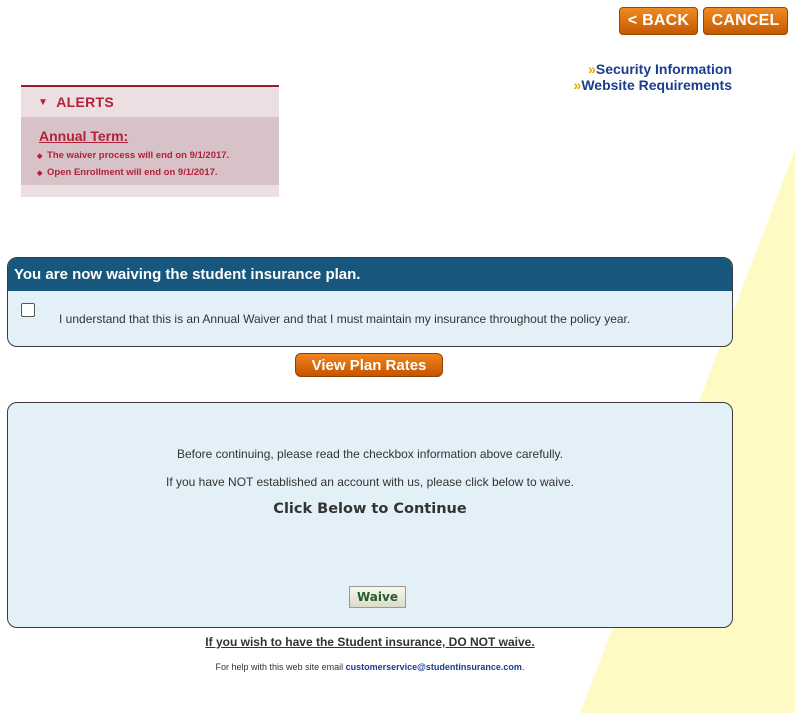 The width and height of the screenshot is (795, 713). What do you see at coordinates (43, 102) in the screenshot?
I see `caret-down-icon: ▼` at bounding box center [43, 102].